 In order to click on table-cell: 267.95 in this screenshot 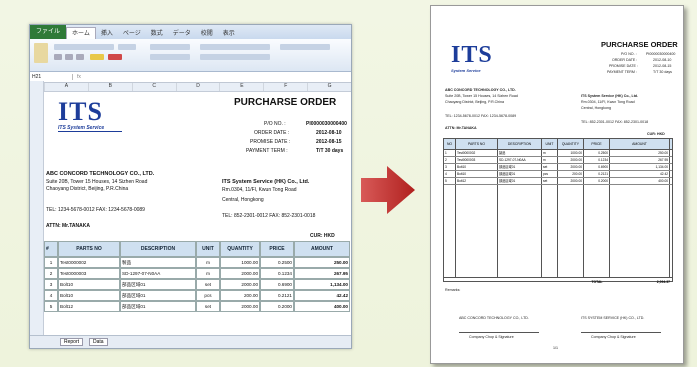, I will do `click(322, 273)`.